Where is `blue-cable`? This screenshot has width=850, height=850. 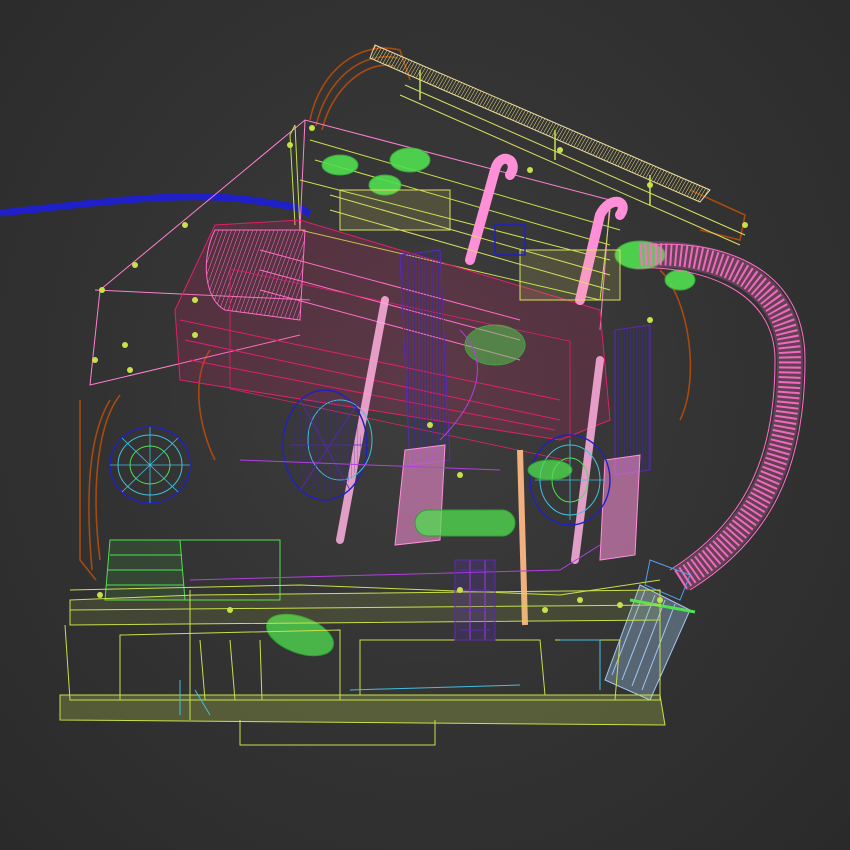 blue-cable is located at coordinates (156, 205).